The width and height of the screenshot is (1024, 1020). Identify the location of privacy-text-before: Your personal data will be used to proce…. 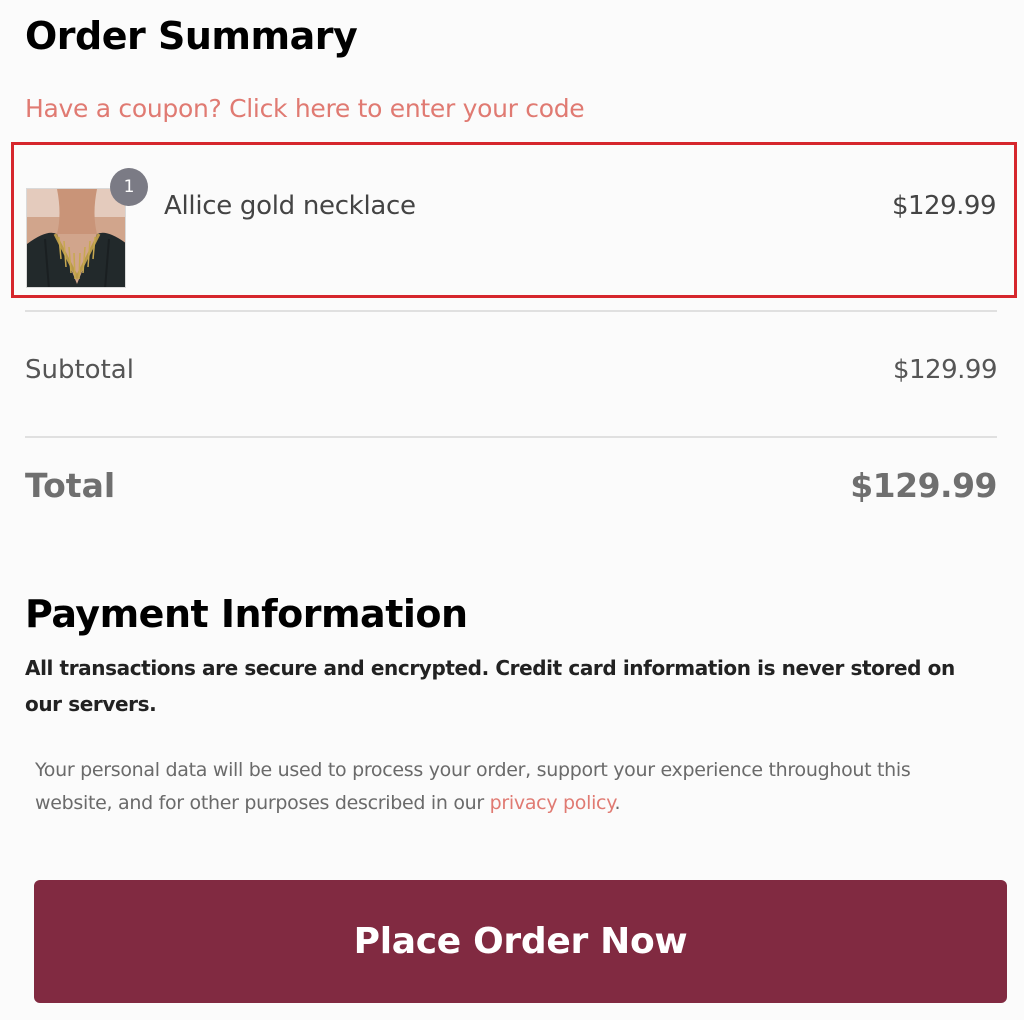
(473, 786).